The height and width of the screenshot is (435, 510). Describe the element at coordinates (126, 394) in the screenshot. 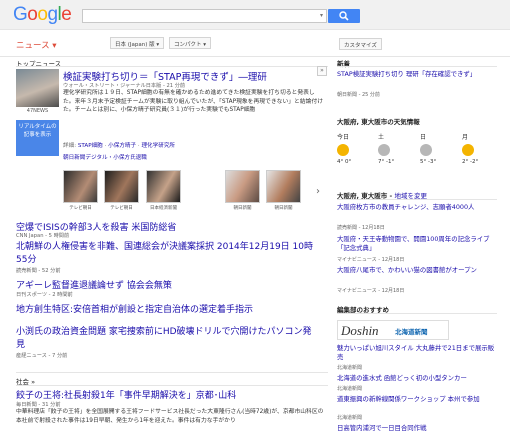

I see `story-headline: 餃子の王将:社長射殺1年「事件早期解決を」京都･山科` at that location.